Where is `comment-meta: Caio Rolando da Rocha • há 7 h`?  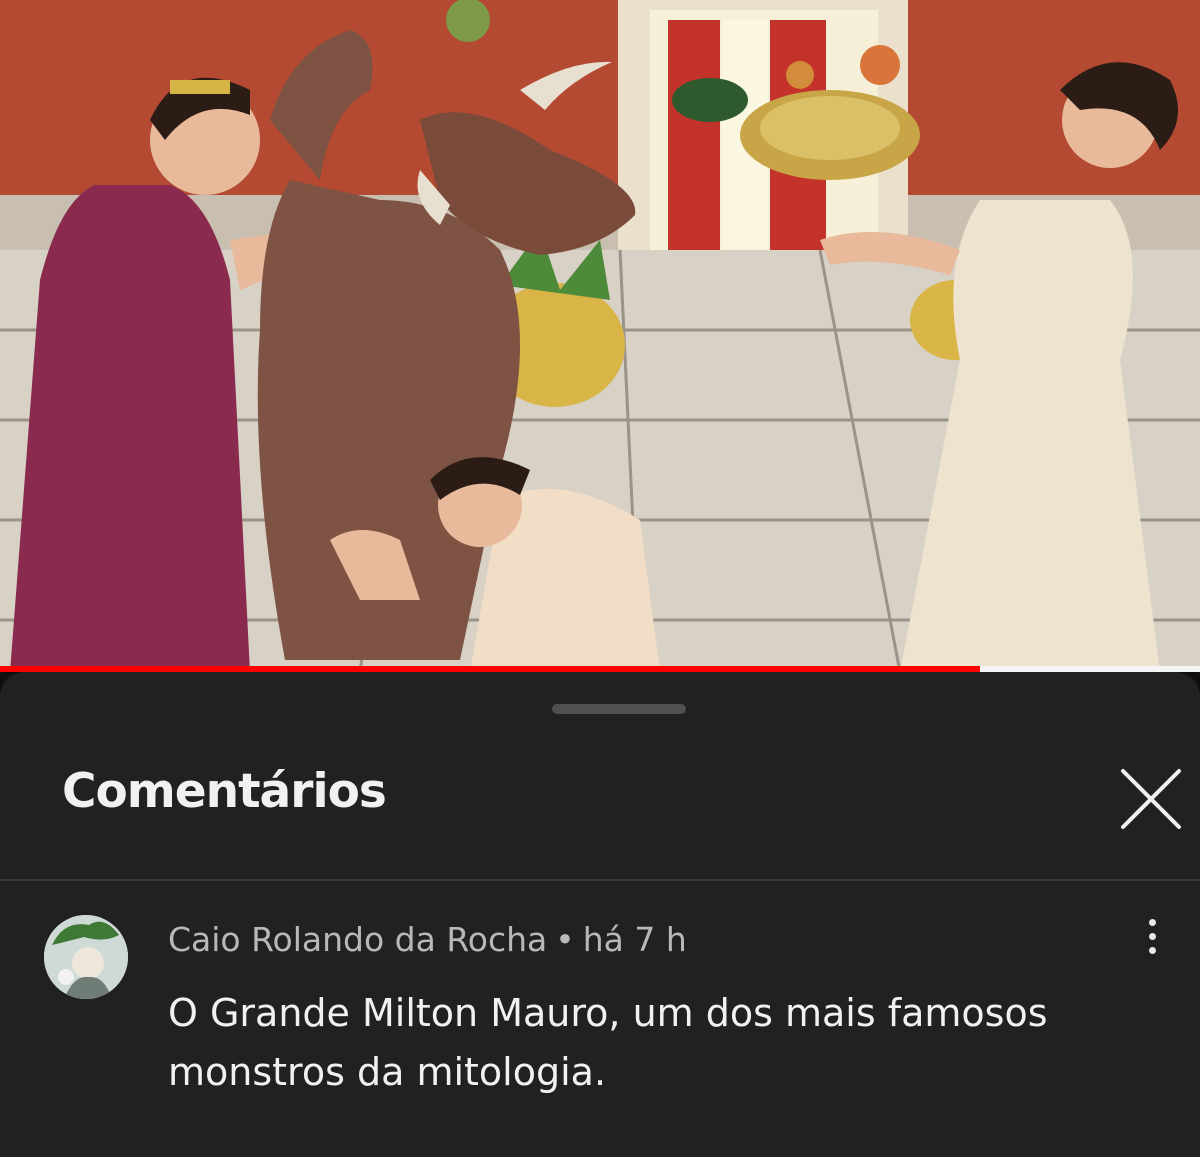
comment-meta: Caio Rolando da Rocha • há 7 h is located at coordinates (427, 939).